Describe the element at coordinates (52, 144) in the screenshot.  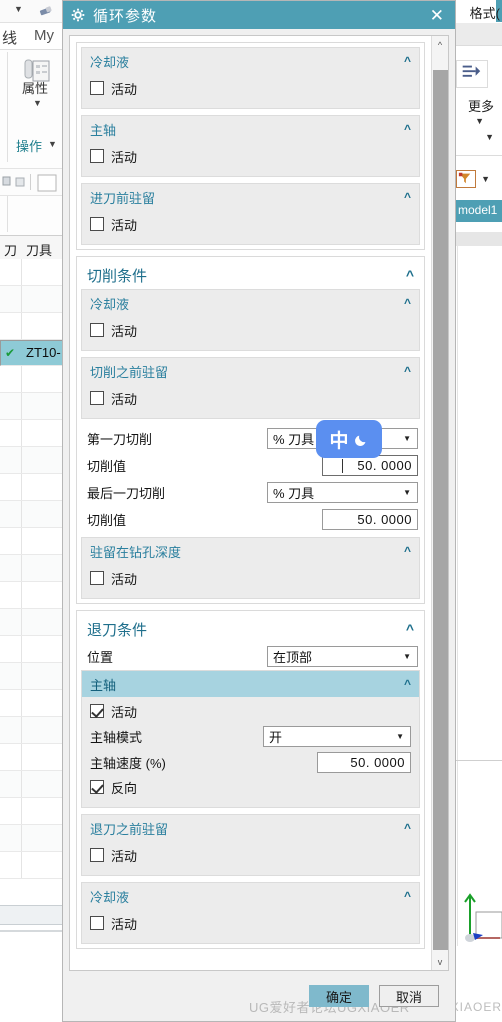
I see `operation-chevron-down-icon: ▼` at that location.